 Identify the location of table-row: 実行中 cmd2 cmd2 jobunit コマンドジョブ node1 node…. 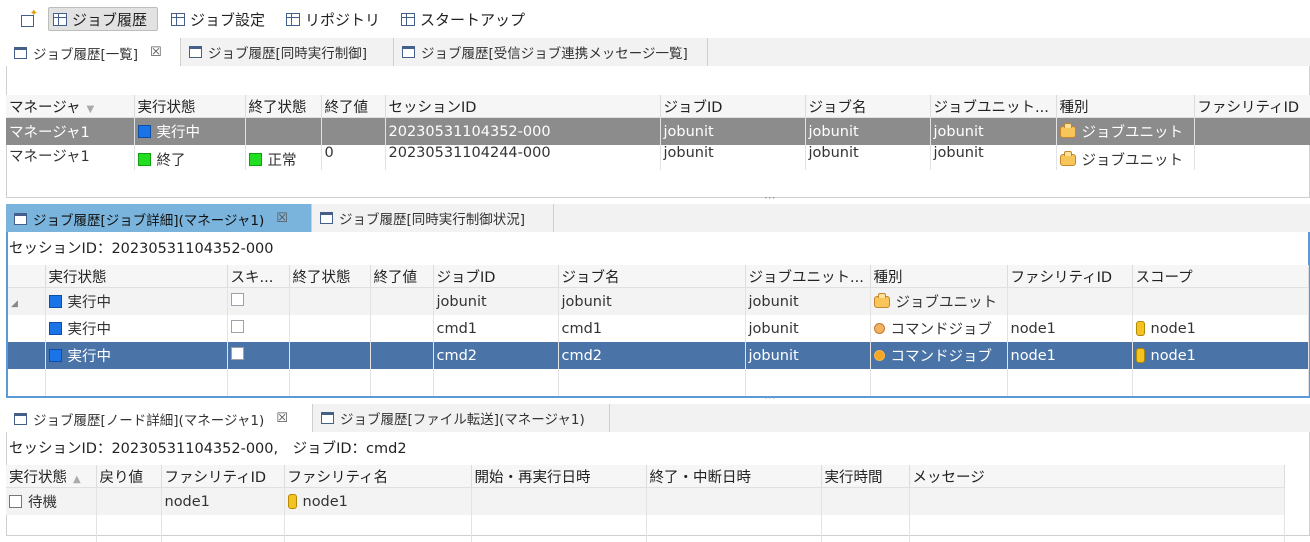
(658, 355).